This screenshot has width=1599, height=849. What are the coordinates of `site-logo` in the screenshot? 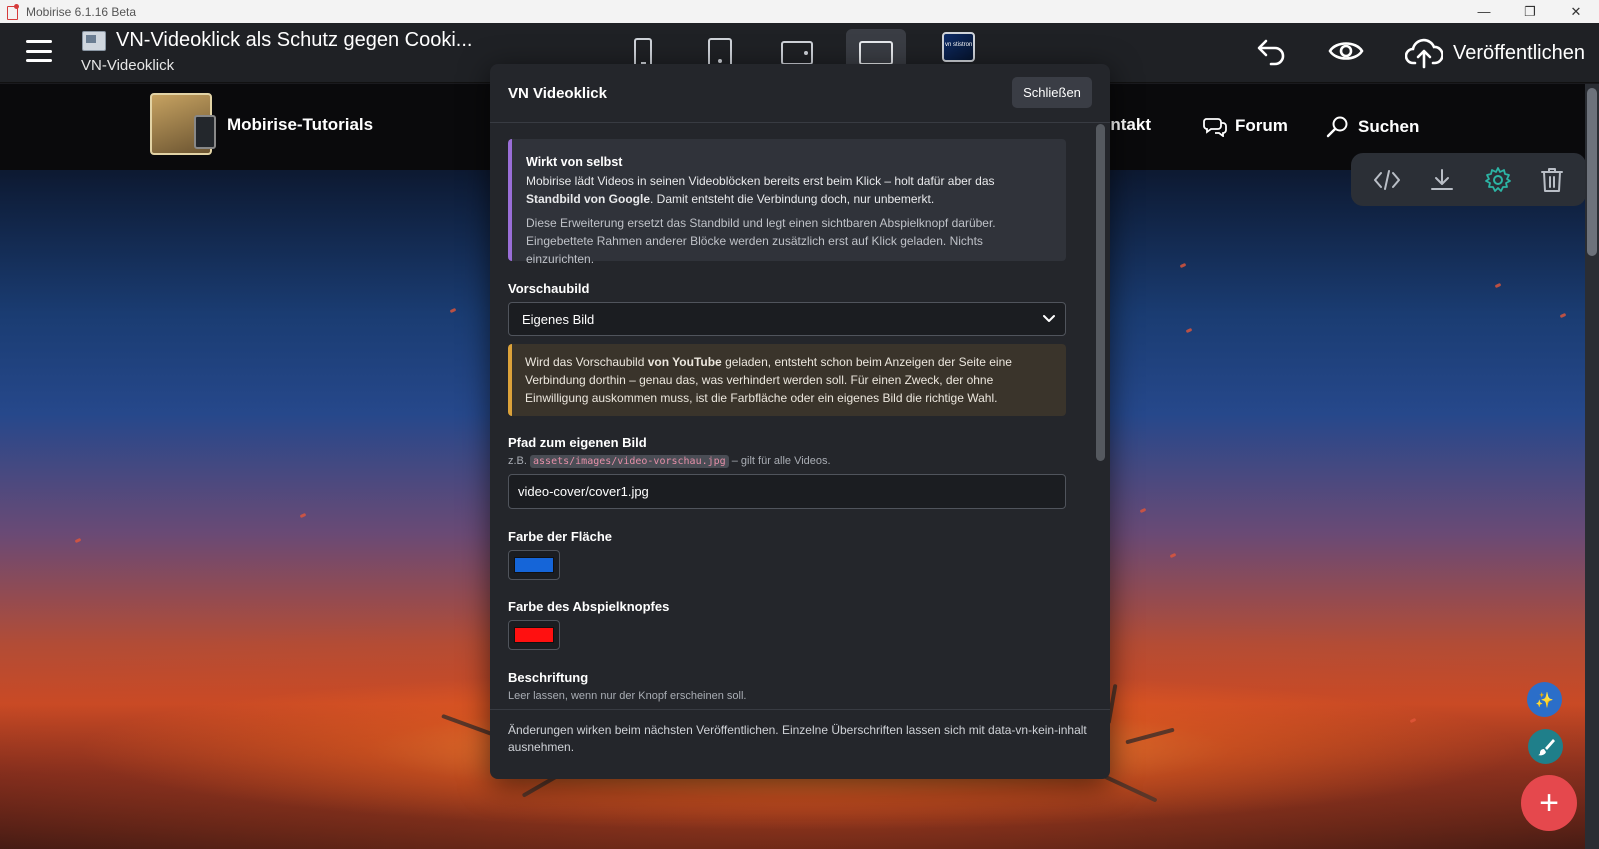 It's located at (183, 124).